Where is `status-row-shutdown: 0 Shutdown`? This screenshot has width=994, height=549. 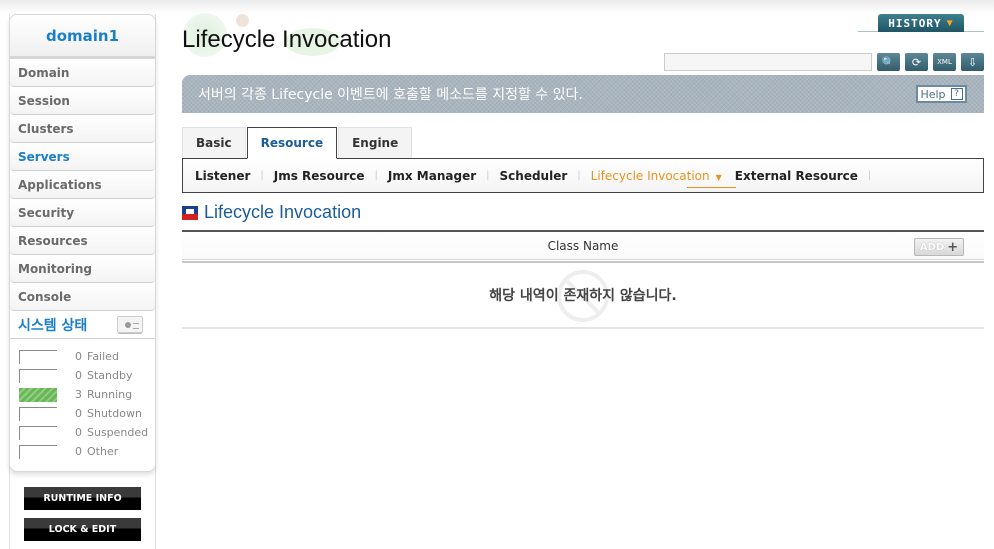
status-row-shutdown: 0 Shutdown is located at coordinates (82, 413).